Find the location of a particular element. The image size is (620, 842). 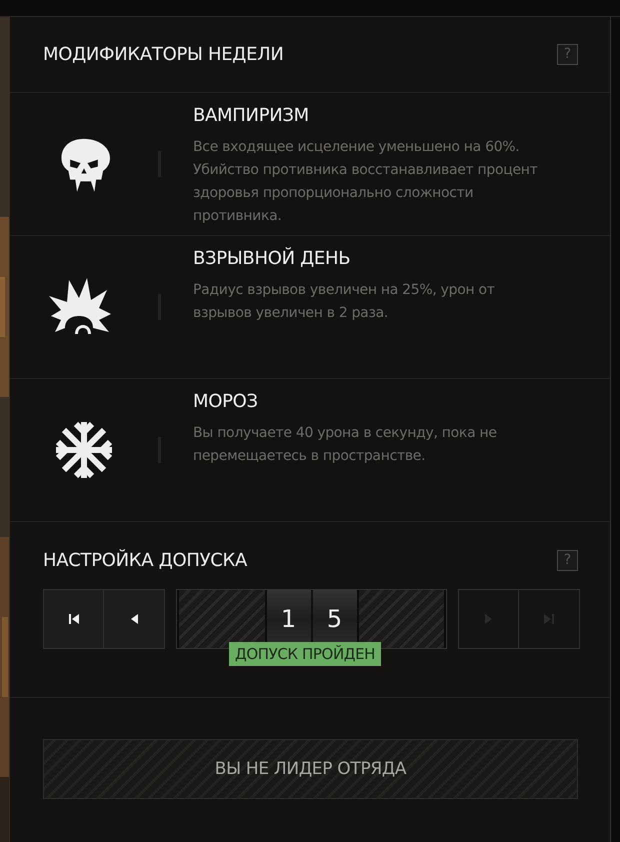

status-badge: ДОПУСК ПРОЙДЕН is located at coordinates (305, 654).